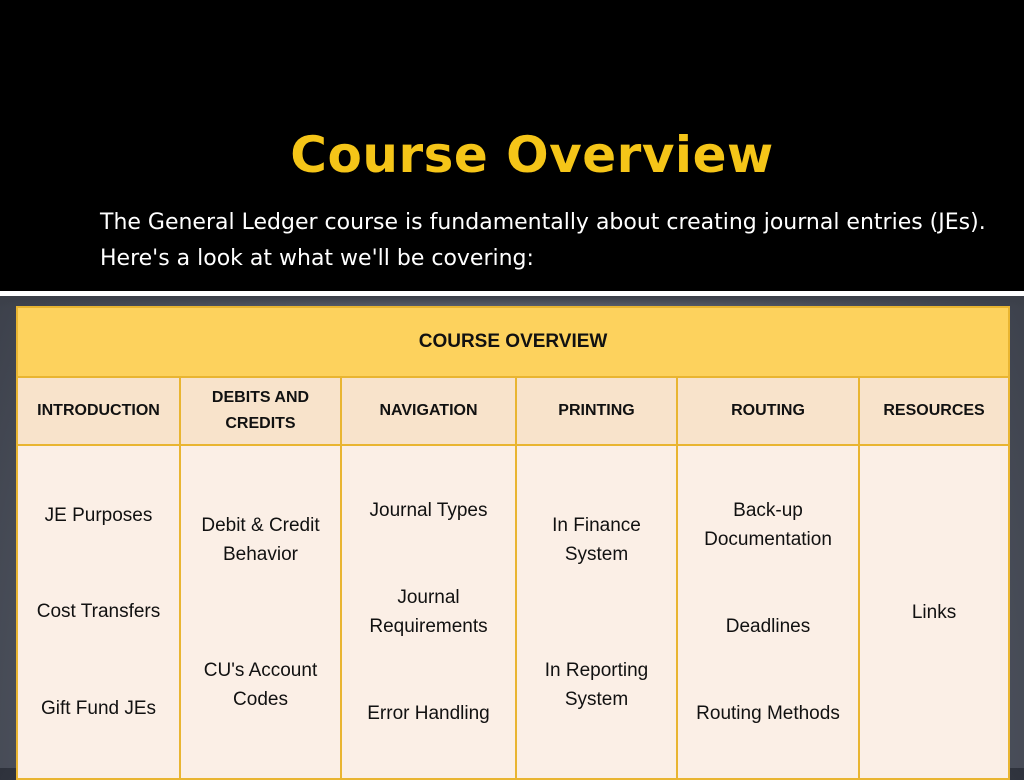 The height and width of the screenshot is (780, 1024). What do you see at coordinates (934, 411) in the screenshot?
I see `column-header-resources: RESOURCES` at bounding box center [934, 411].